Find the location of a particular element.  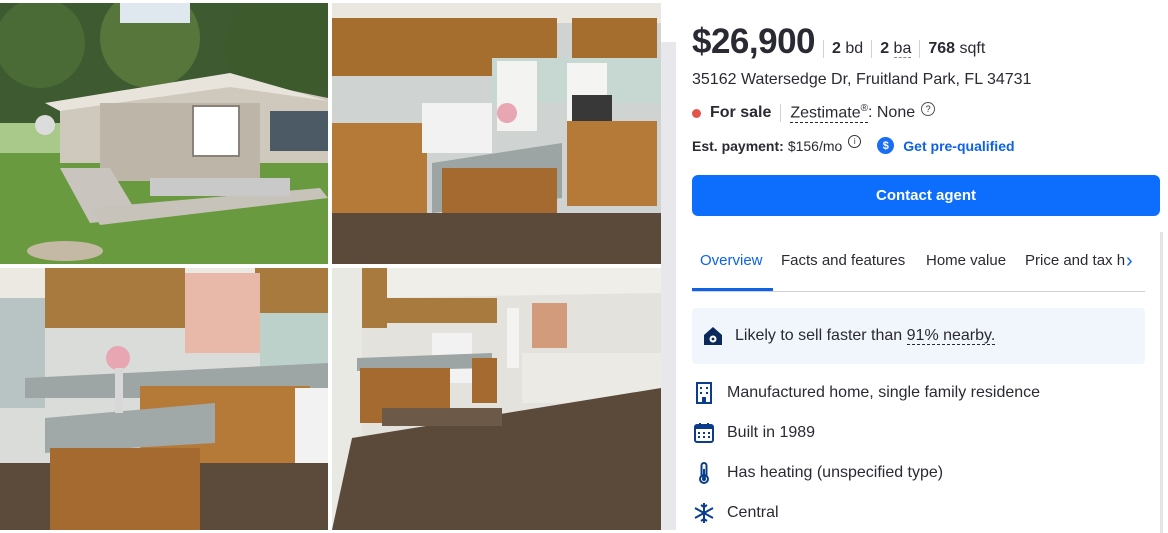

fact-year-built: Built in 1989 is located at coordinates (753, 433).